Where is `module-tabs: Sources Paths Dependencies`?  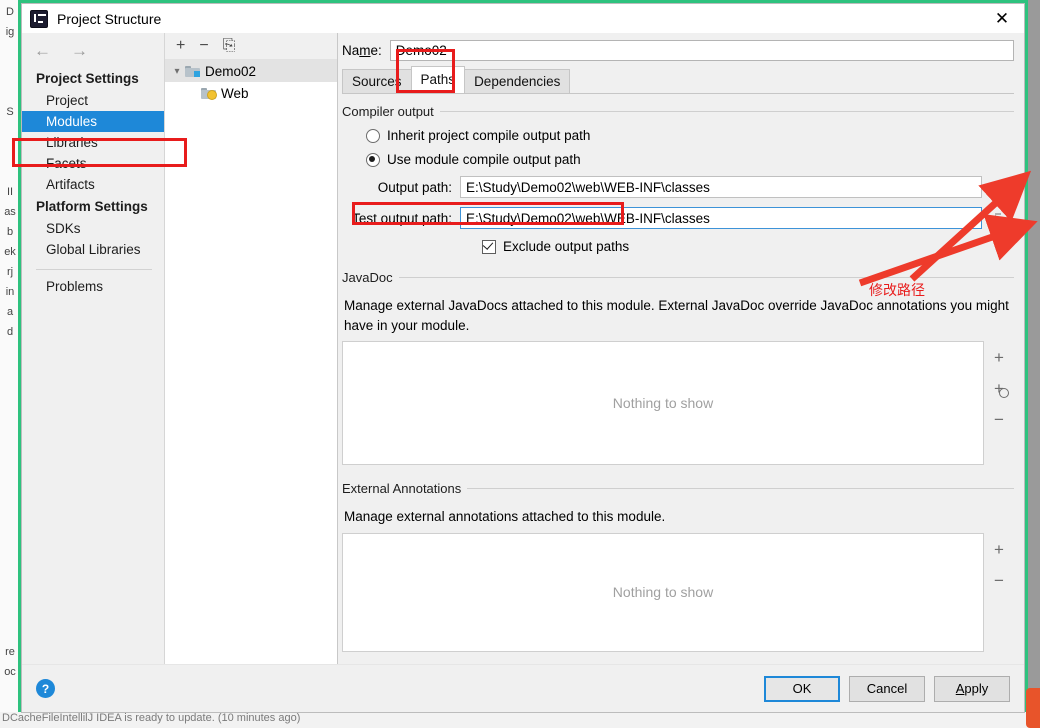
module-tabs: Sources Paths Dependencies is located at coordinates (678, 71).